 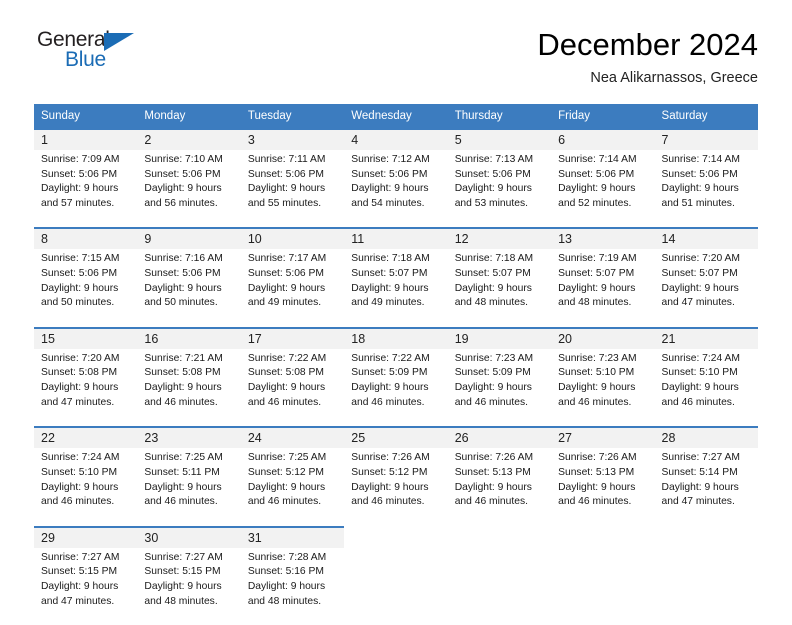 What do you see at coordinates (706, 238) in the screenshot?
I see `calendar-day-number: 14` at bounding box center [706, 238].